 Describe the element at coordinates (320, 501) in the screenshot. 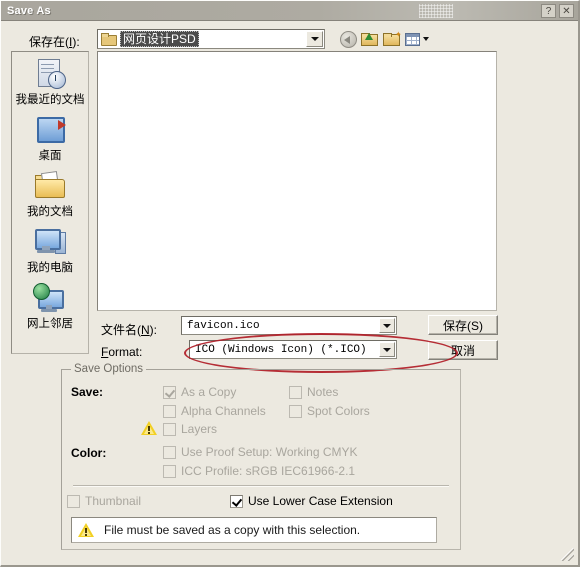

I see `checkbox-label: Use Lower Case Extension` at that location.